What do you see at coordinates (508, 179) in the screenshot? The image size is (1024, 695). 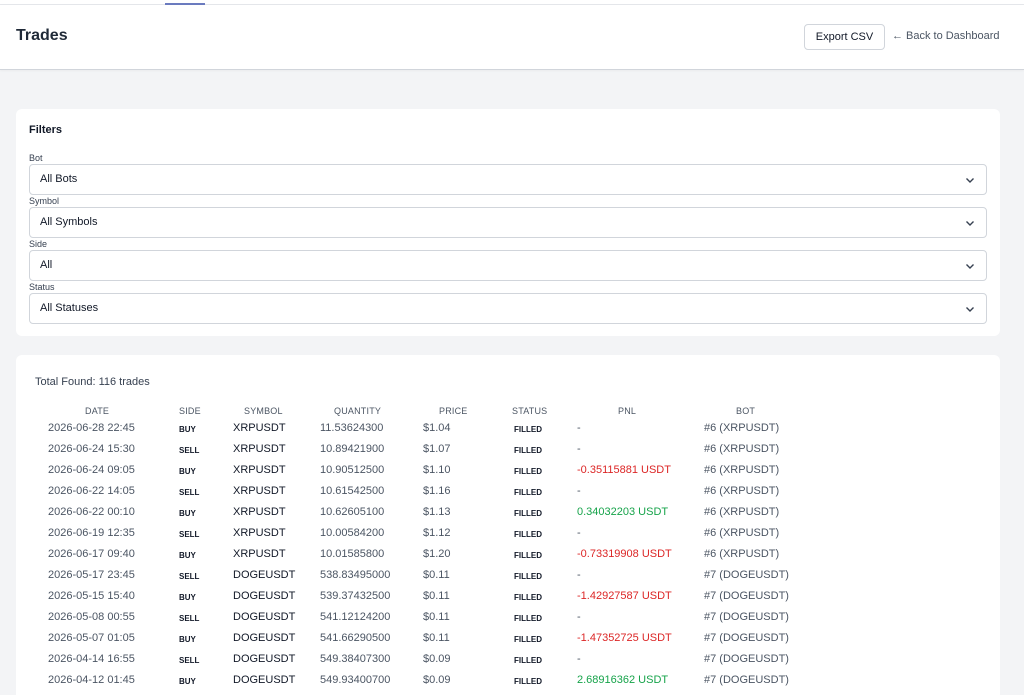 I see `bot-filter-select: All Bots` at bounding box center [508, 179].